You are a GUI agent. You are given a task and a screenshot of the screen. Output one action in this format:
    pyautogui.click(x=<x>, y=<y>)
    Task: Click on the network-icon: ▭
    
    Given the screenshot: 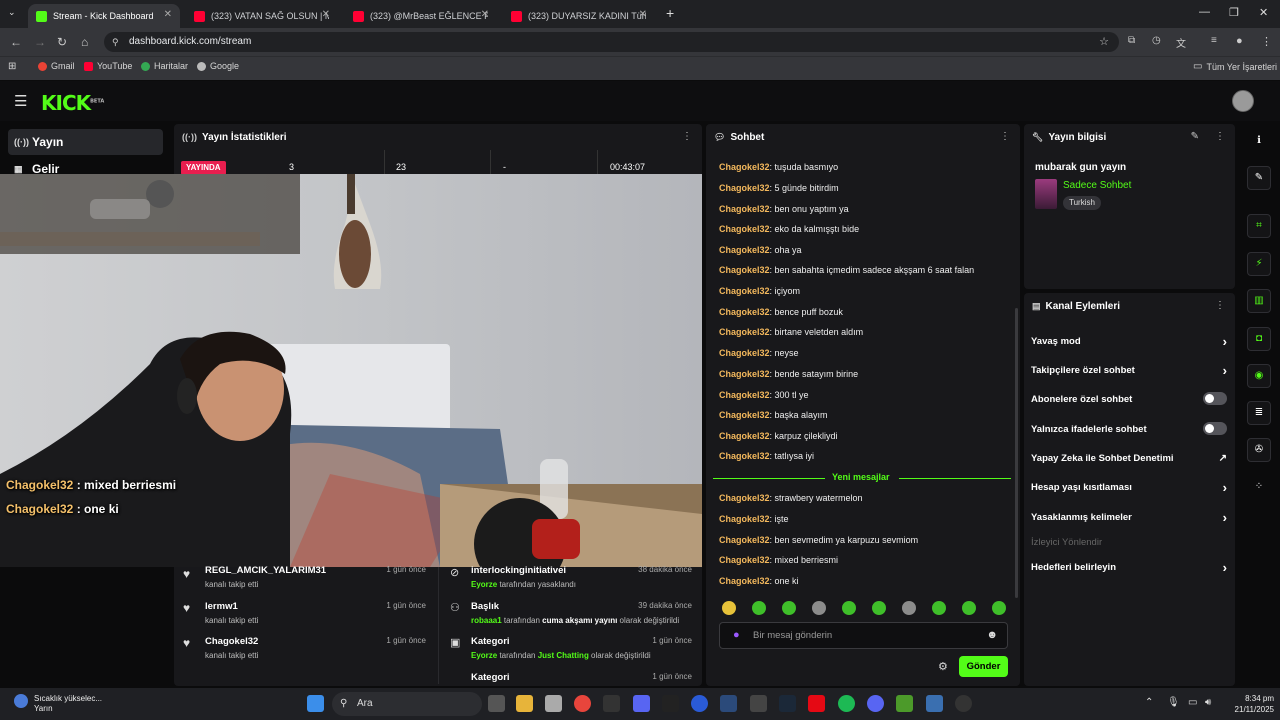 What is the action you would take?
    pyautogui.click(x=1192, y=702)
    